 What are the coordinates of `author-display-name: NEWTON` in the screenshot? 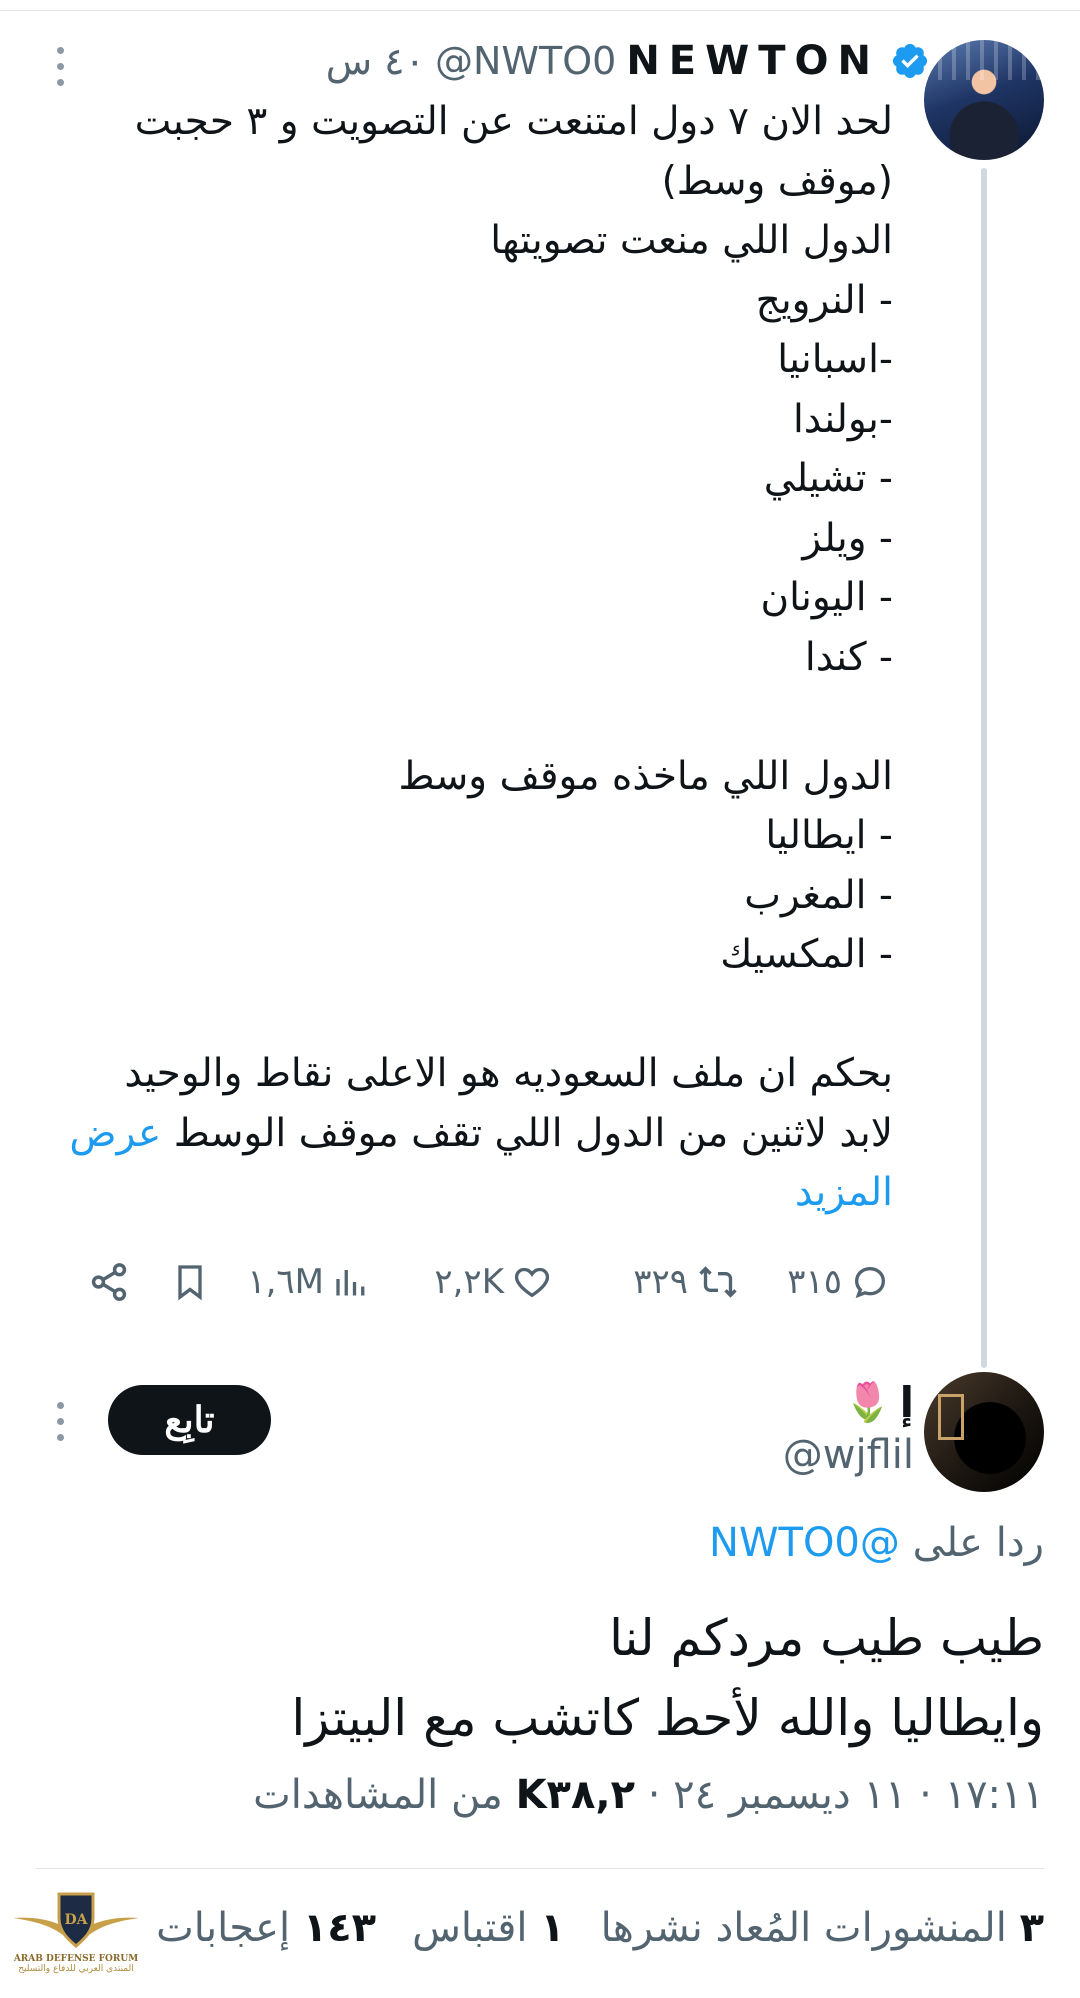 It's located at (753, 61).